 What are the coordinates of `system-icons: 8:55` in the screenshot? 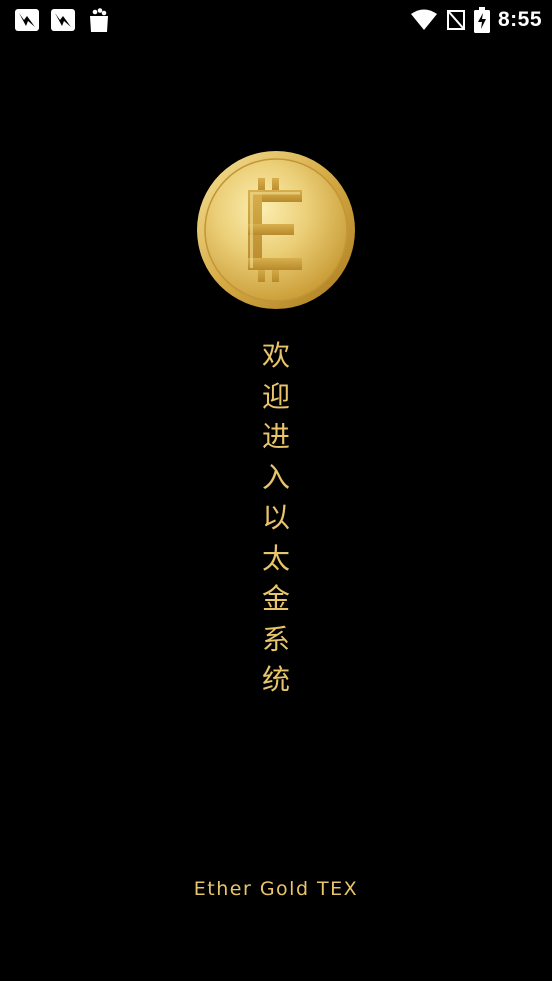 It's located at (476, 20).